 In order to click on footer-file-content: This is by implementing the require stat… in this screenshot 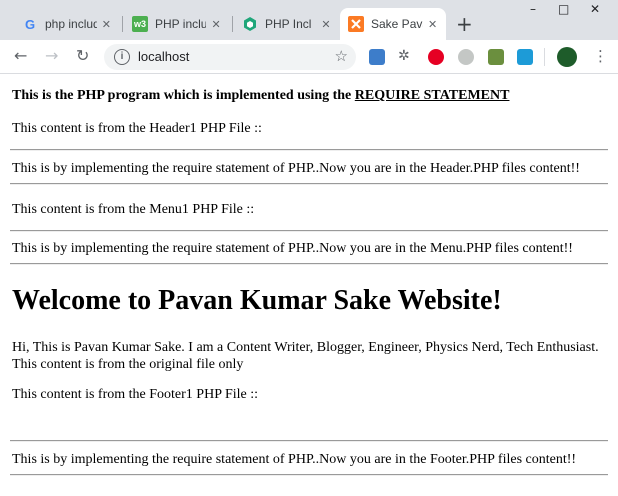, I will do `click(294, 459)`.